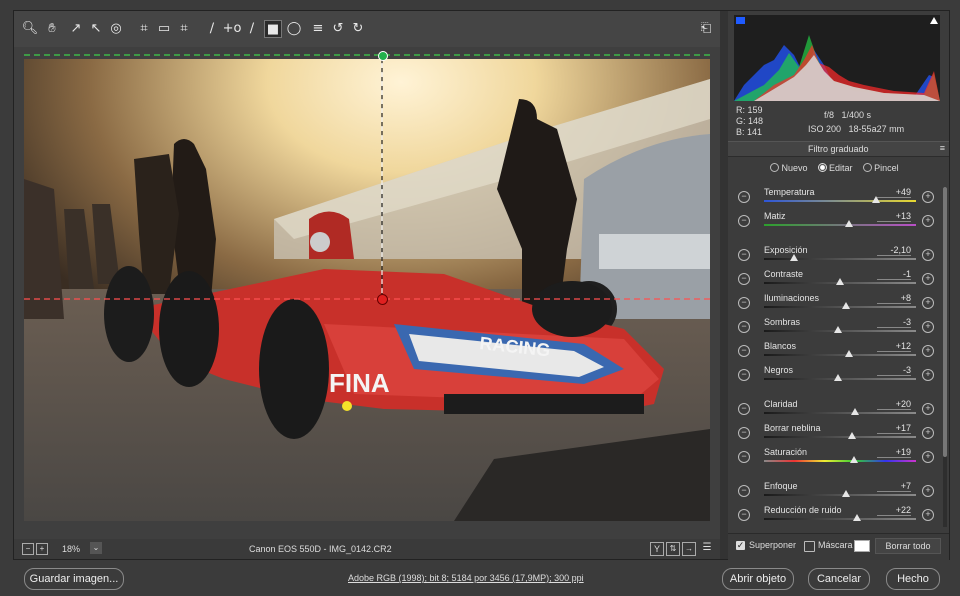  I want to click on control-value: -1, so click(894, 274).